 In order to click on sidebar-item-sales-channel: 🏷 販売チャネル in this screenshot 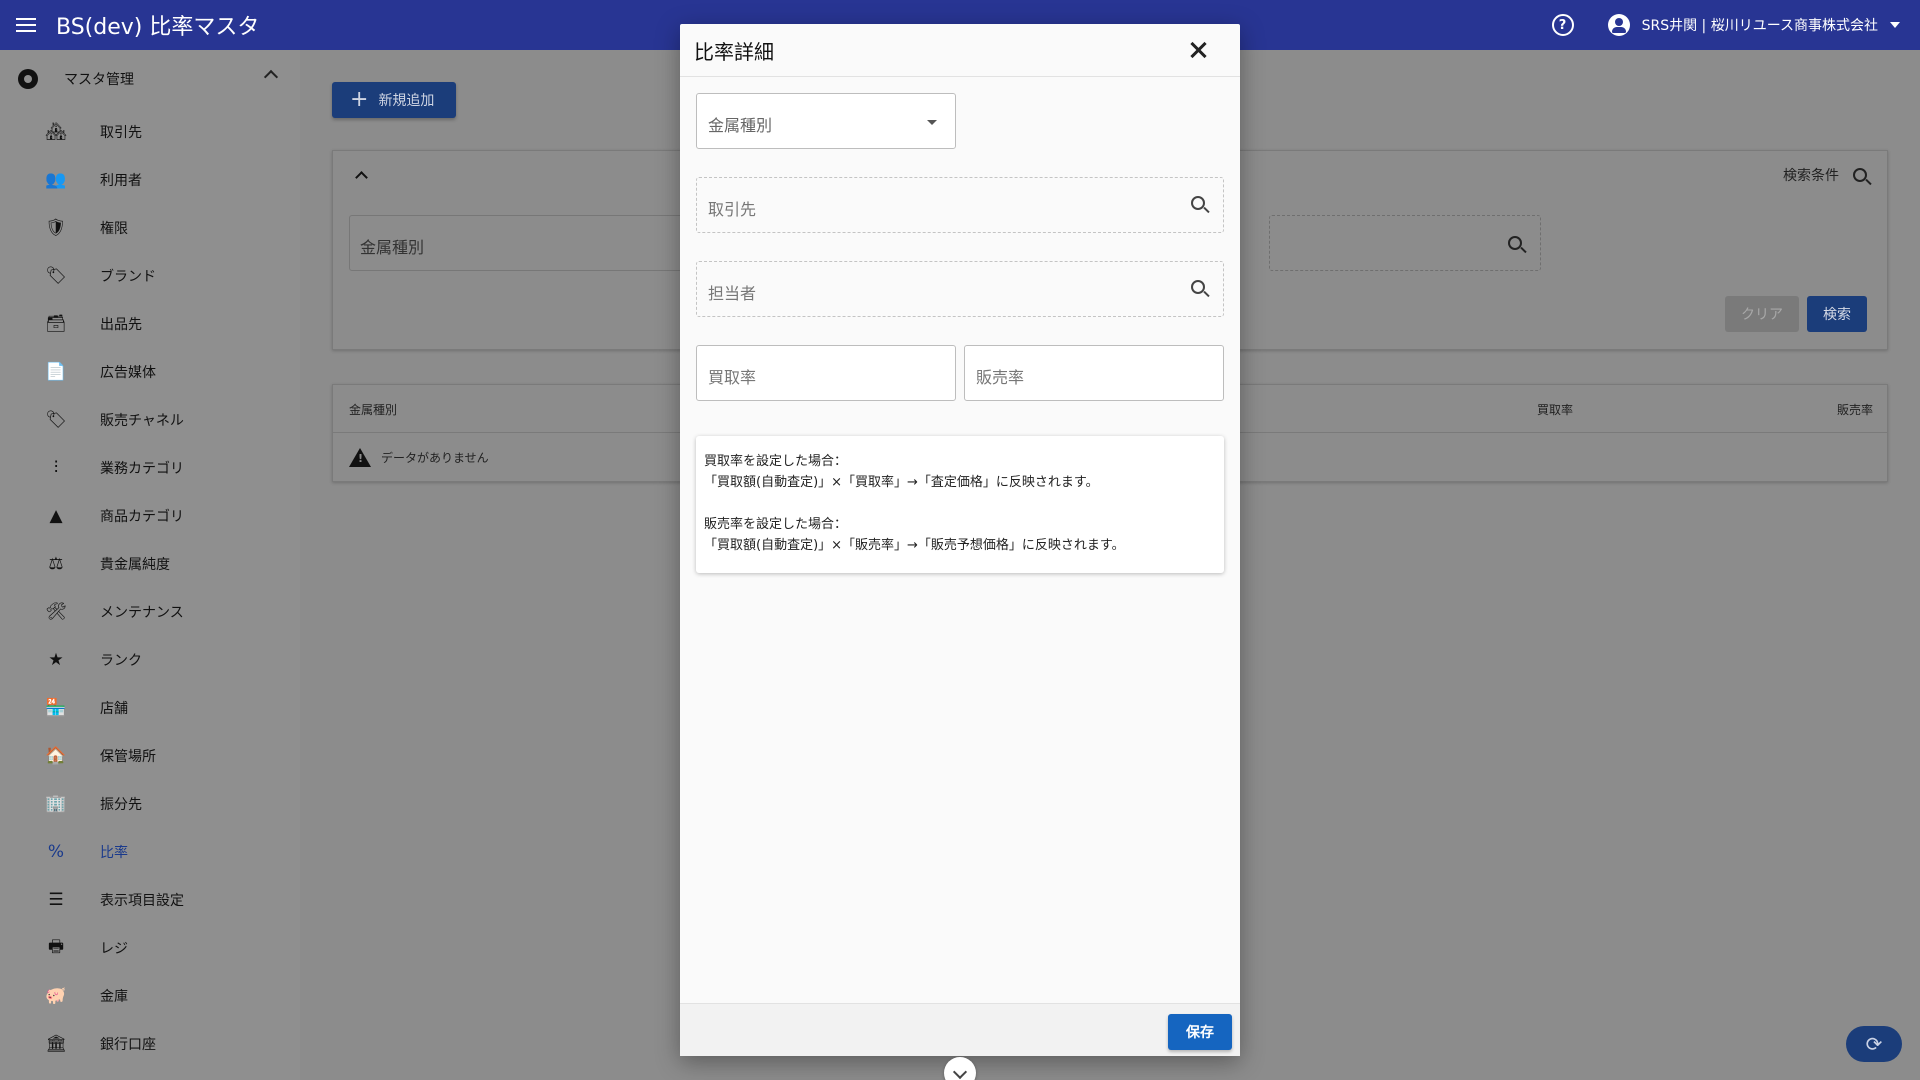, I will do `click(150, 420)`.